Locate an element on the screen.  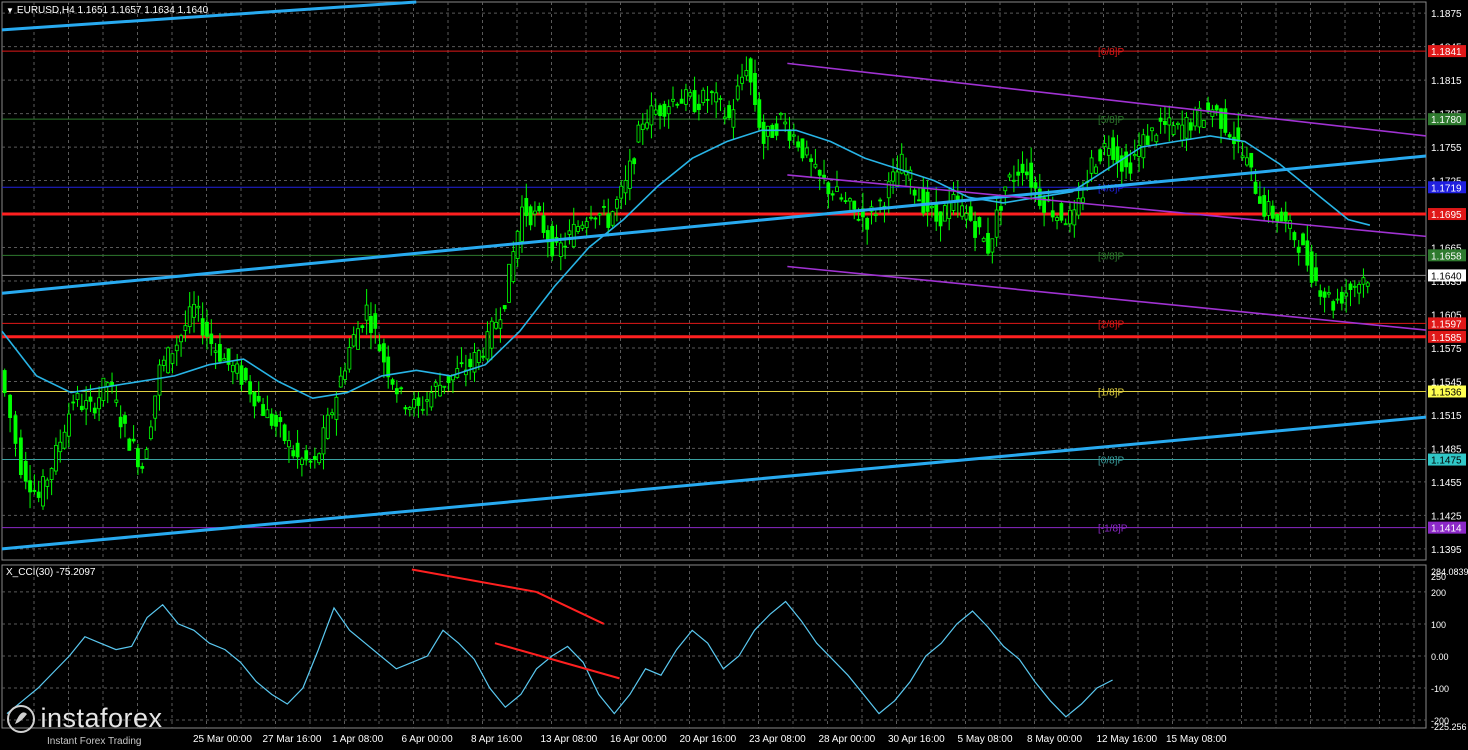
instaforex-swirl-icon is located at coordinates (21, 718).